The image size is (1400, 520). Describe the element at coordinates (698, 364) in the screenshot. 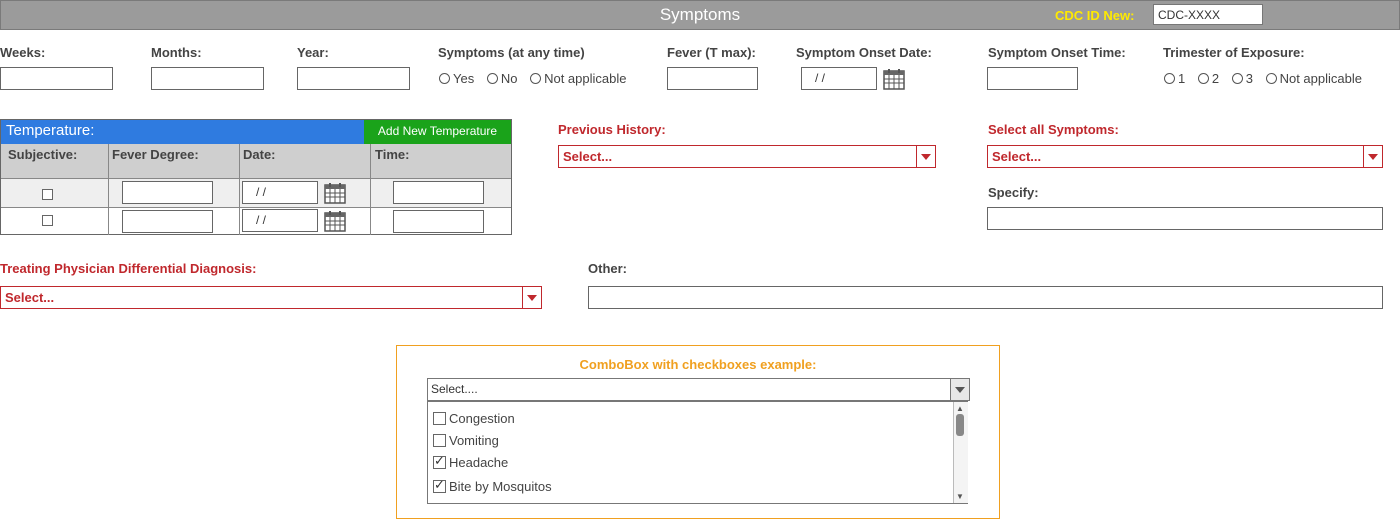

I see `combo-title: ComboBox with checkboxes example:` at that location.